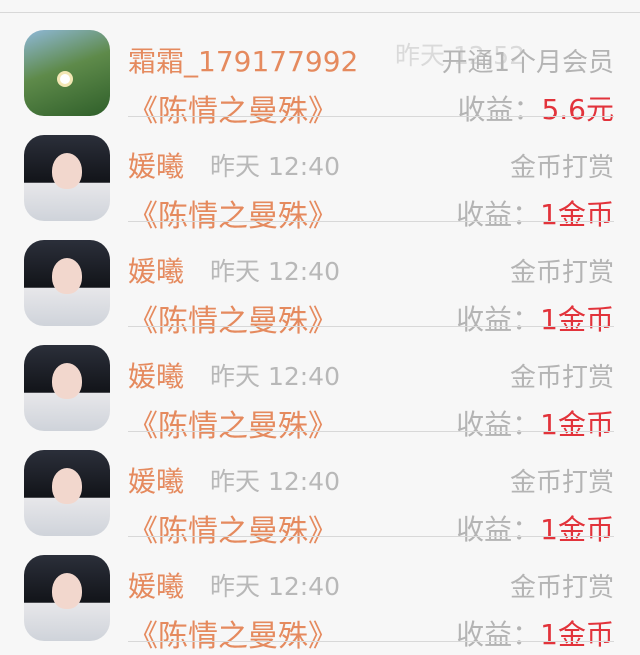 The width and height of the screenshot is (640, 655). Describe the element at coordinates (498, 634) in the screenshot. I see `income-label: 收益：` at that location.